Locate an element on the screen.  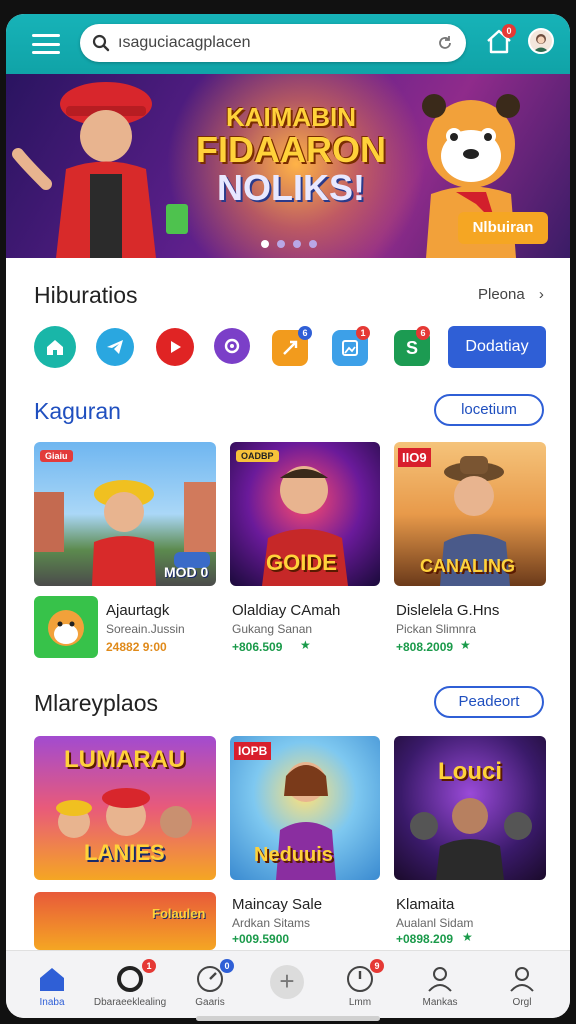
nav-item-add: + is located at coordinates (286, 984).